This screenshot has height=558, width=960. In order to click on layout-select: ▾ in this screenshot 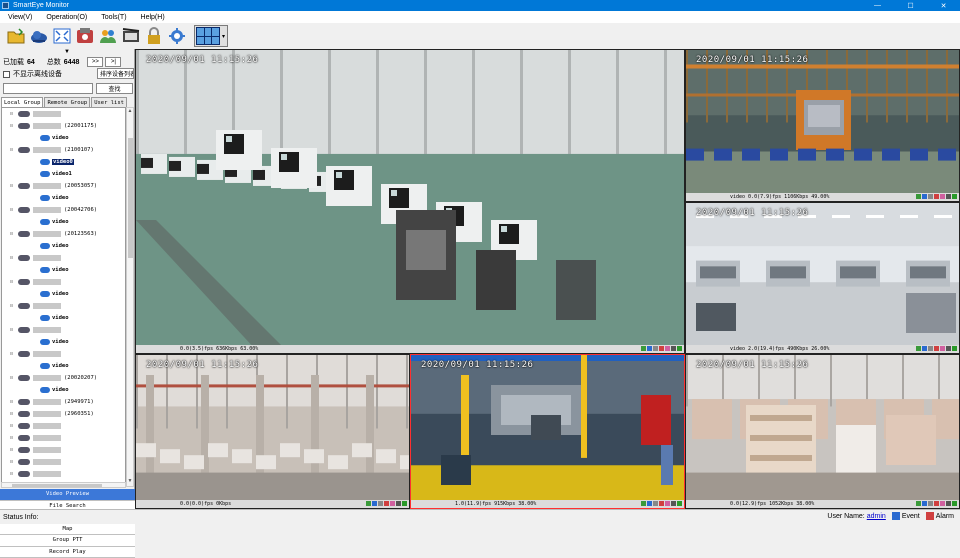, I will do `click(211, 36)`.